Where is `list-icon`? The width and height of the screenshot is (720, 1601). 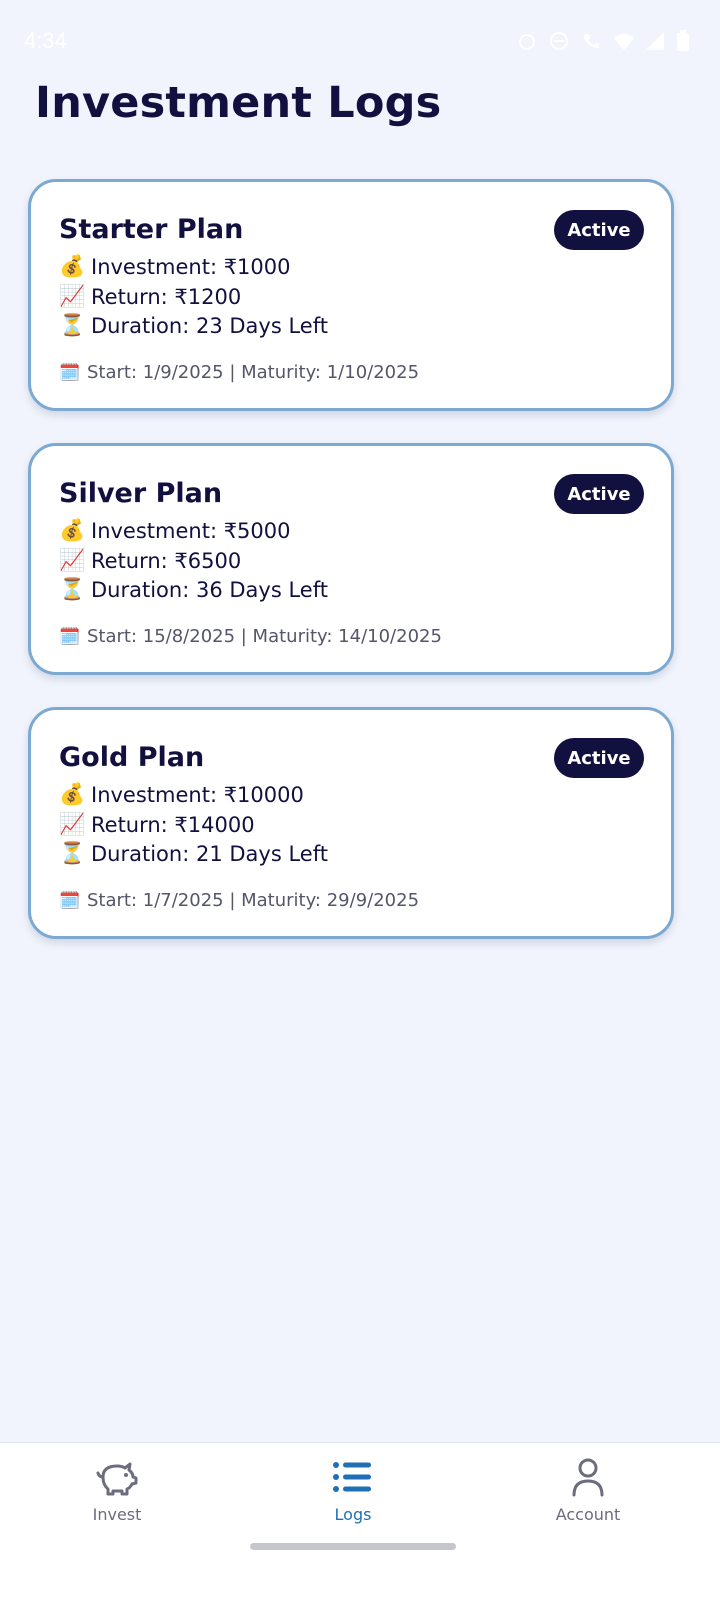
list-icon is located at coordinates (352, 1477).